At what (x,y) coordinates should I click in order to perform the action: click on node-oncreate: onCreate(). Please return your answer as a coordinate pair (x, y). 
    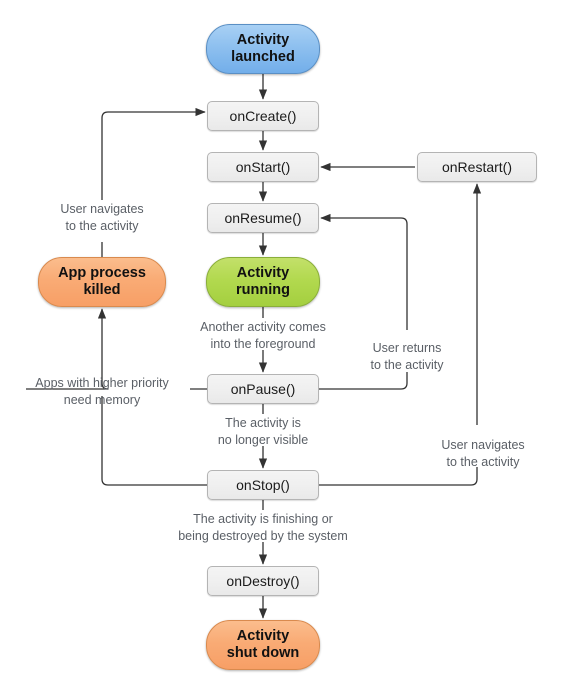
    Looking at the image, I should click on (263, 116).